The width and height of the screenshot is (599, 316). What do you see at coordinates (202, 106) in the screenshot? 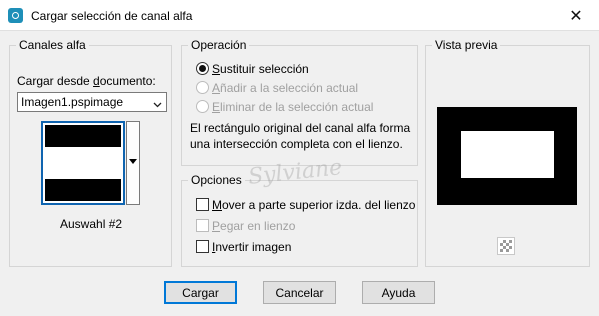
I see `remove-selection-radio` at bounding box center [202, 106].